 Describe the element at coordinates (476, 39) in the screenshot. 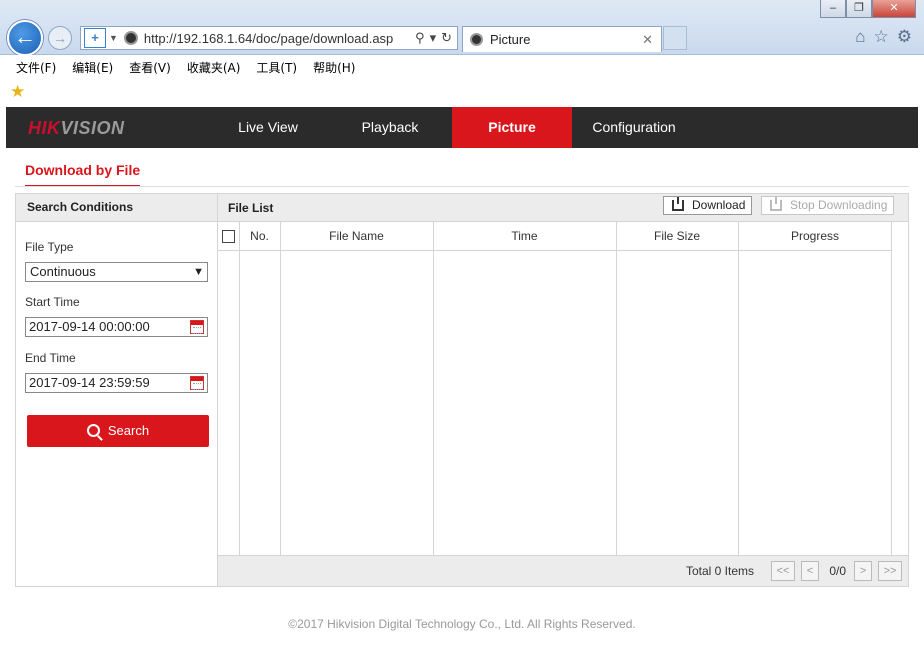

I see `tab-favicon-icon` at that location.